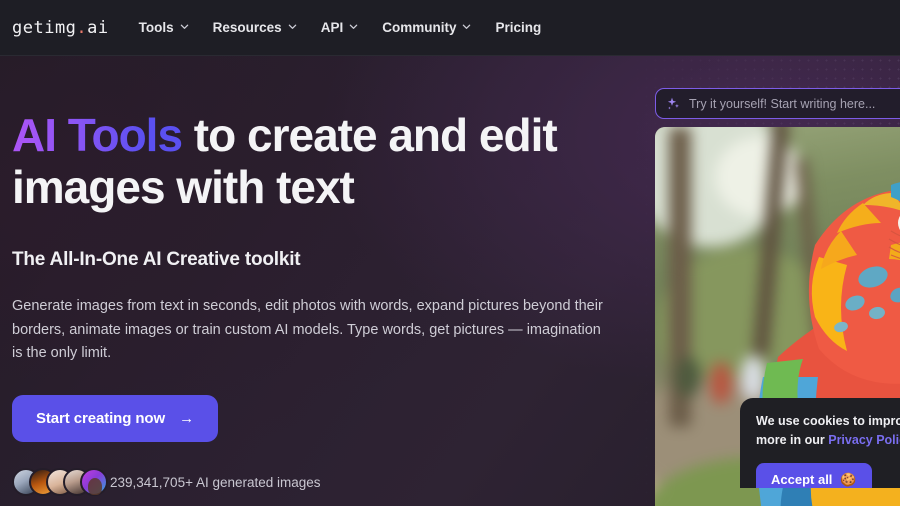 This screenshot has width=900, height=506. I want to click on cookie-text-line-2: more in our Privacy Policy, so click(828, 440).